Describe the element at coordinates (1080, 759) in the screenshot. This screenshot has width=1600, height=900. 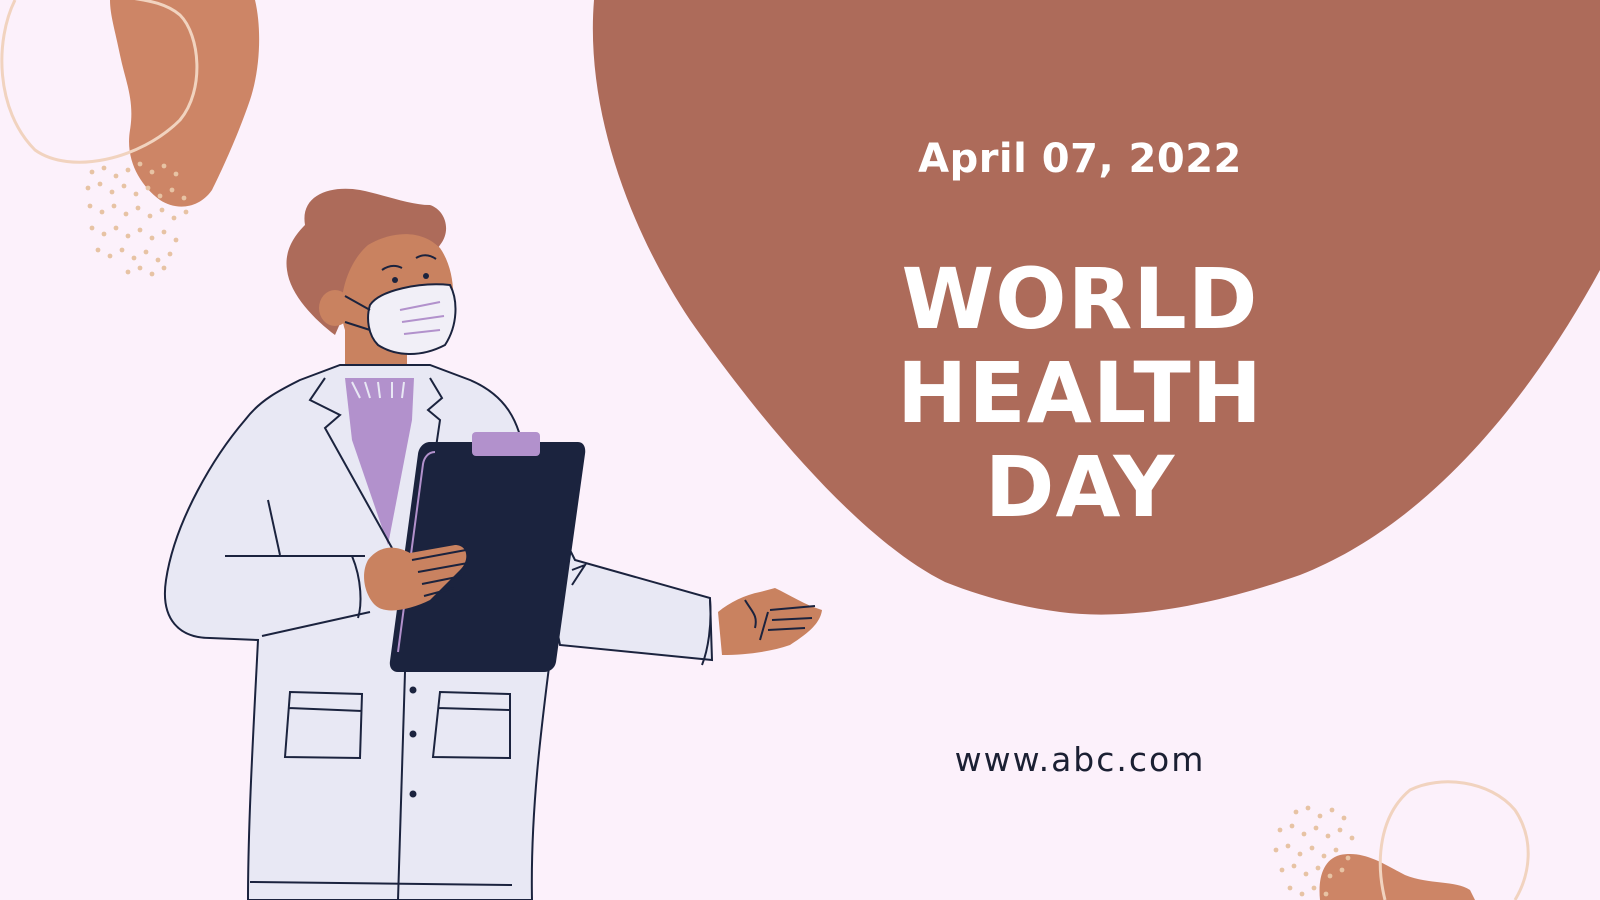
I see `website-url: www.abc.com` at that location.